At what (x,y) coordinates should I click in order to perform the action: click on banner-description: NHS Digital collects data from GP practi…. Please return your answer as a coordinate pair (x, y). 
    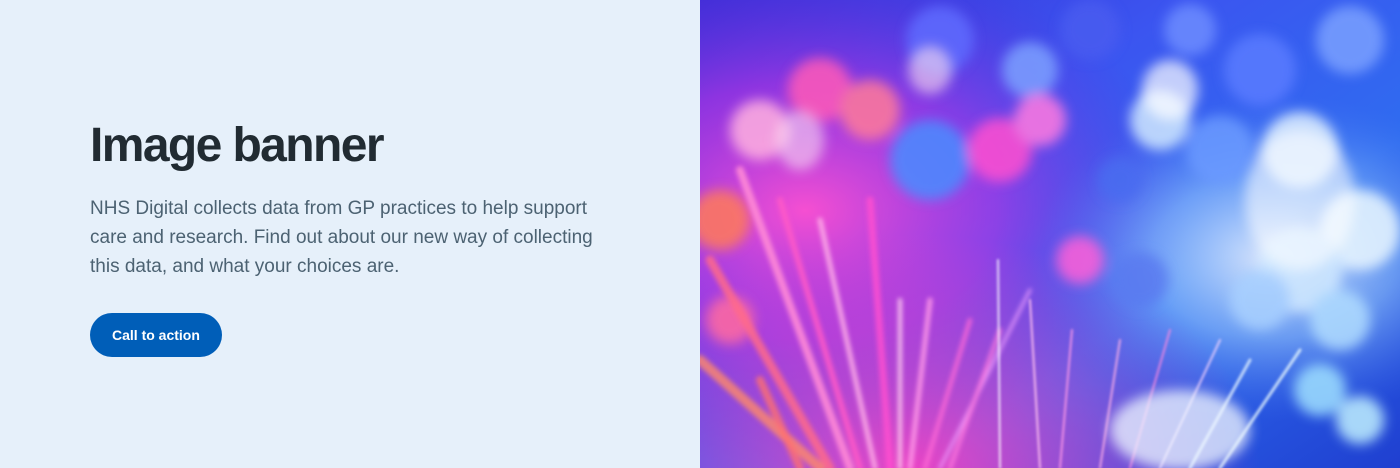
    Looking at the image, I should click on (341, 237).